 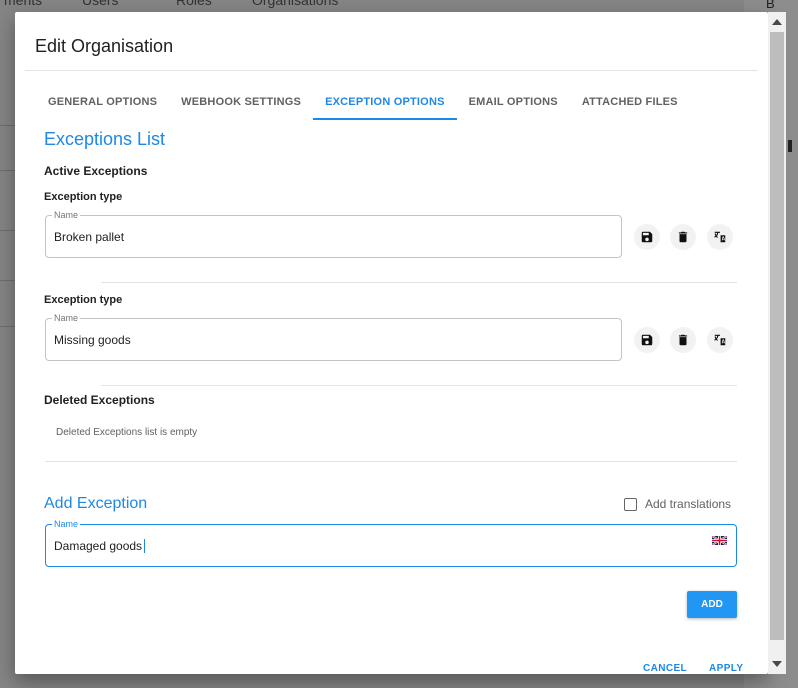 What do you see at coordinates (777, 664) in the screenshot?
I see `scroll-down-arrow-icon` at bounding box center [777, 664].